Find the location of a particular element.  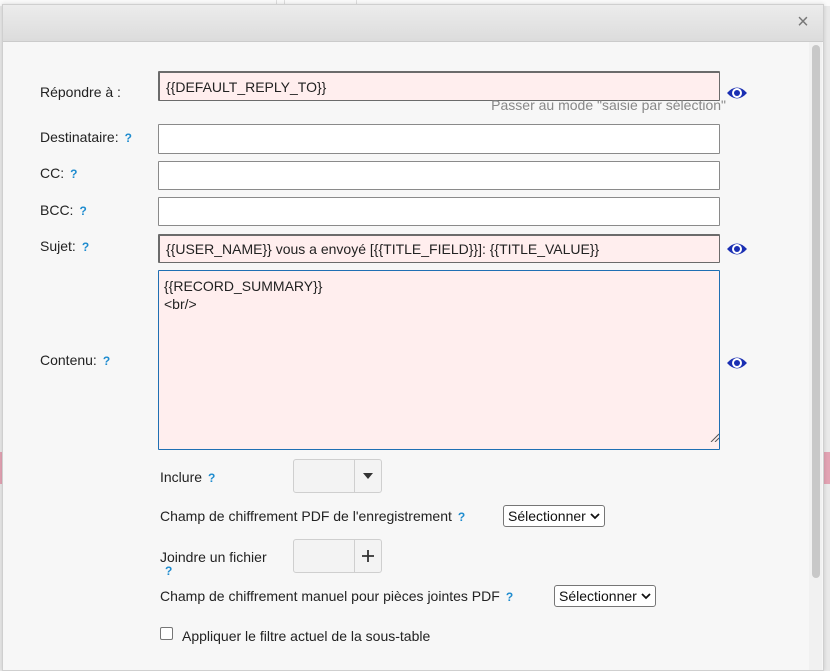

selection-mode-link: Passer au mode "saisie par sélection" is located at coordinates (608, 105).